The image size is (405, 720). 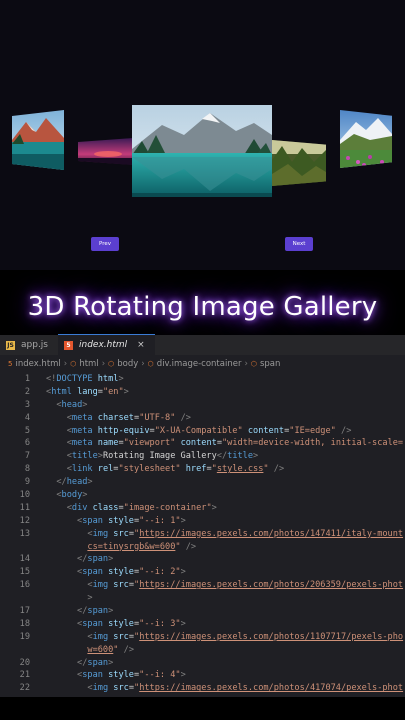 I want to click on code-text: <body>, so click(x=66, y=495).